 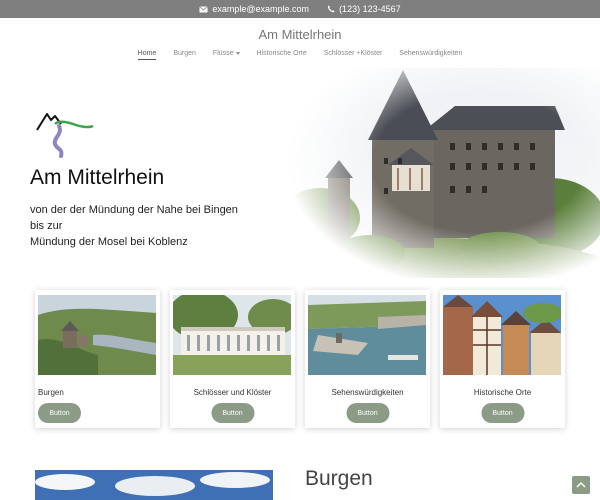 I want to click on email-text: example@example.com, so click(x=261, y=9).